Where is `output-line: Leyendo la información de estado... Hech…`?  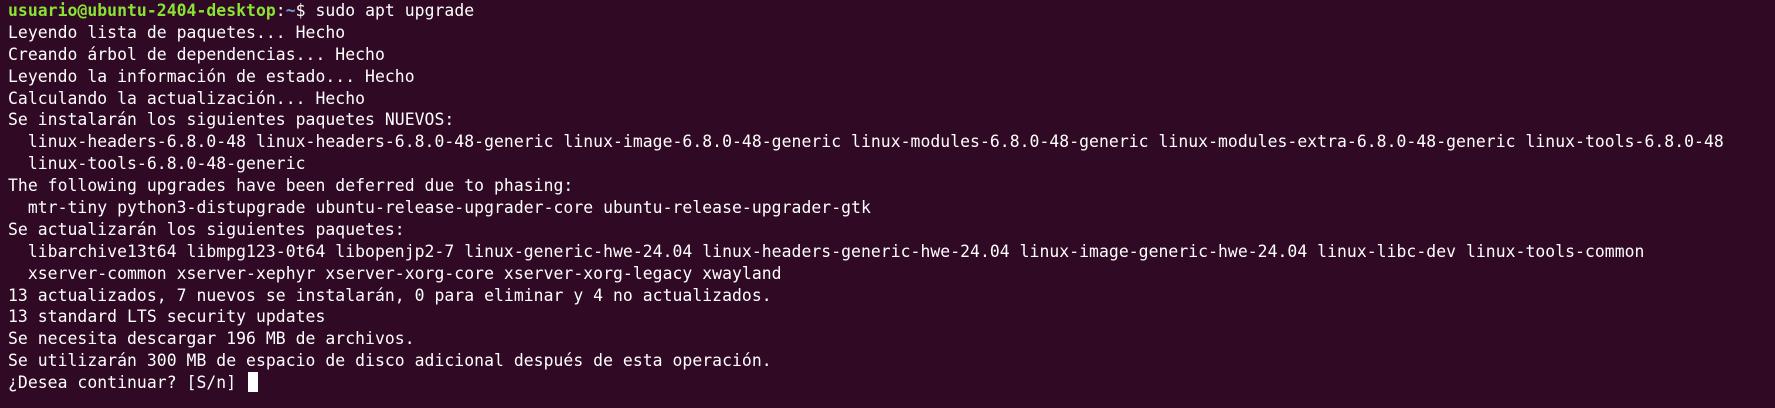
output-line: Leyendo la información de estado... Hech… is located at coordinates (211, 76).